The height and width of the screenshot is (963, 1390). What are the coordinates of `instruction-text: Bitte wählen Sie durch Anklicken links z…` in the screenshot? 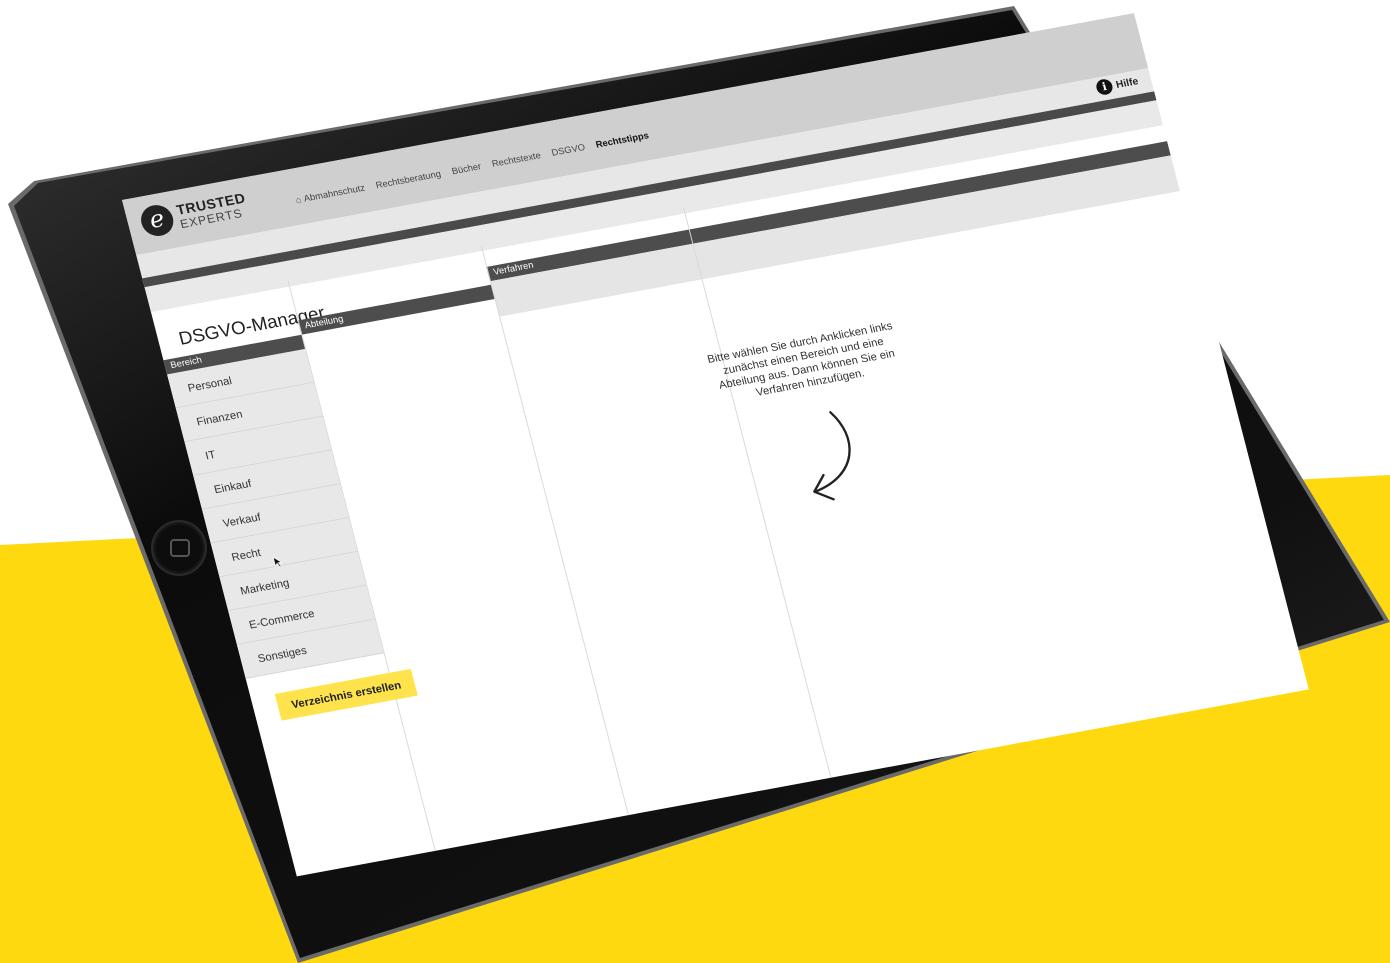 It's located at (801, 359).